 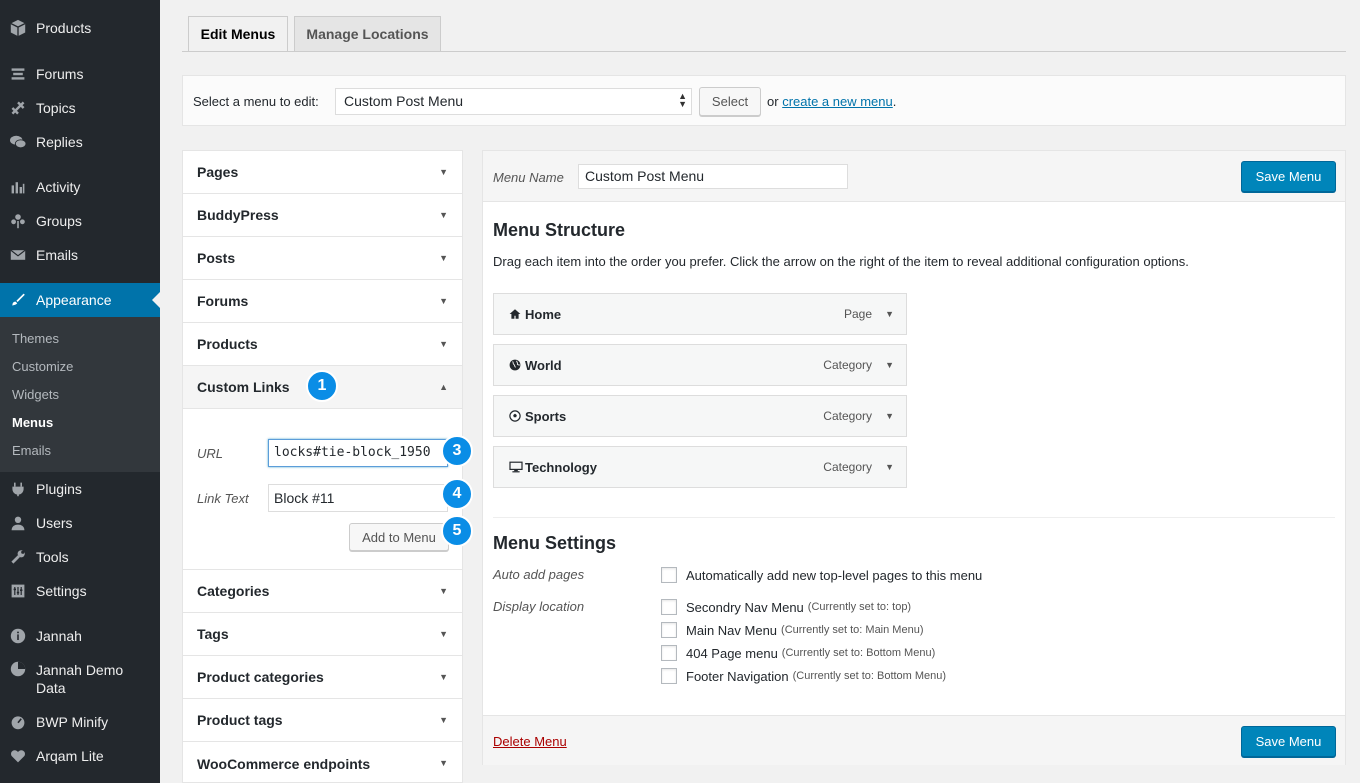 I want to click on tab-divider, so click(x=764, y=51).